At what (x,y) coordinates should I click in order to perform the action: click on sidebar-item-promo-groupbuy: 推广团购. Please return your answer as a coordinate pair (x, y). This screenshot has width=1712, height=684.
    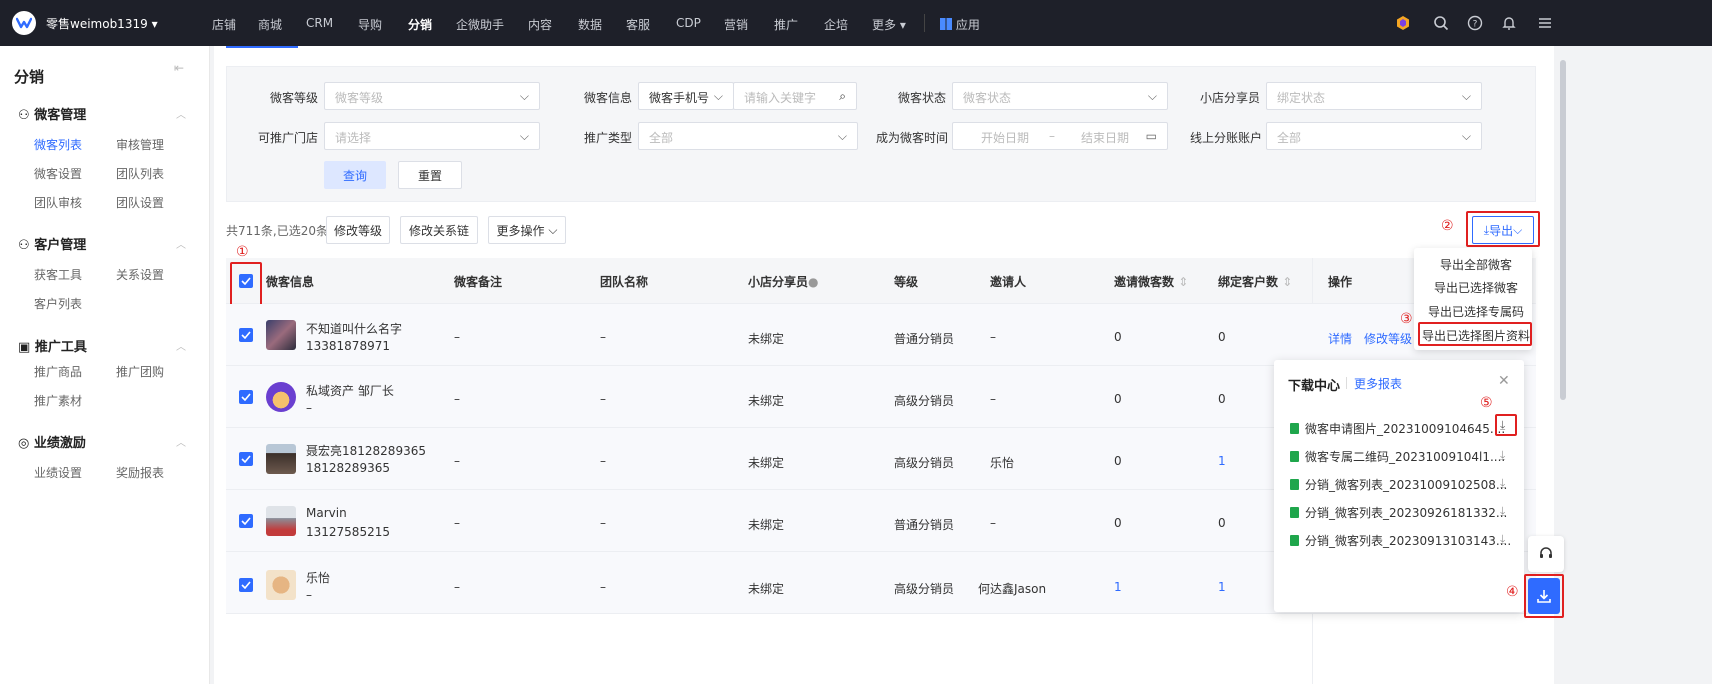
    Looking at the image, I should click on (140, 371).